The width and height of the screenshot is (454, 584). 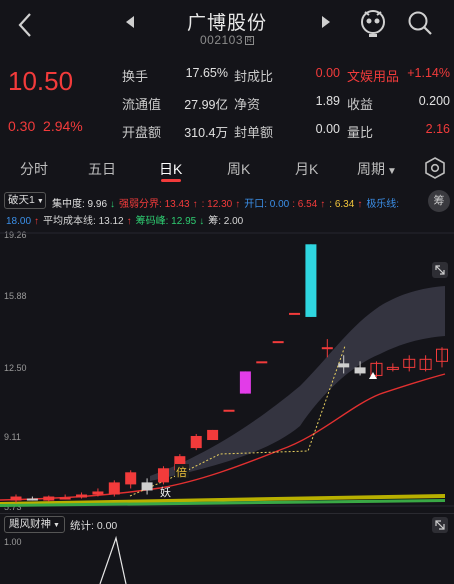 What do you see at coordinates (342, 204) in the screenshot?
I see `indicator-legend-item: : 6.34` at bounding box center [342, 204].